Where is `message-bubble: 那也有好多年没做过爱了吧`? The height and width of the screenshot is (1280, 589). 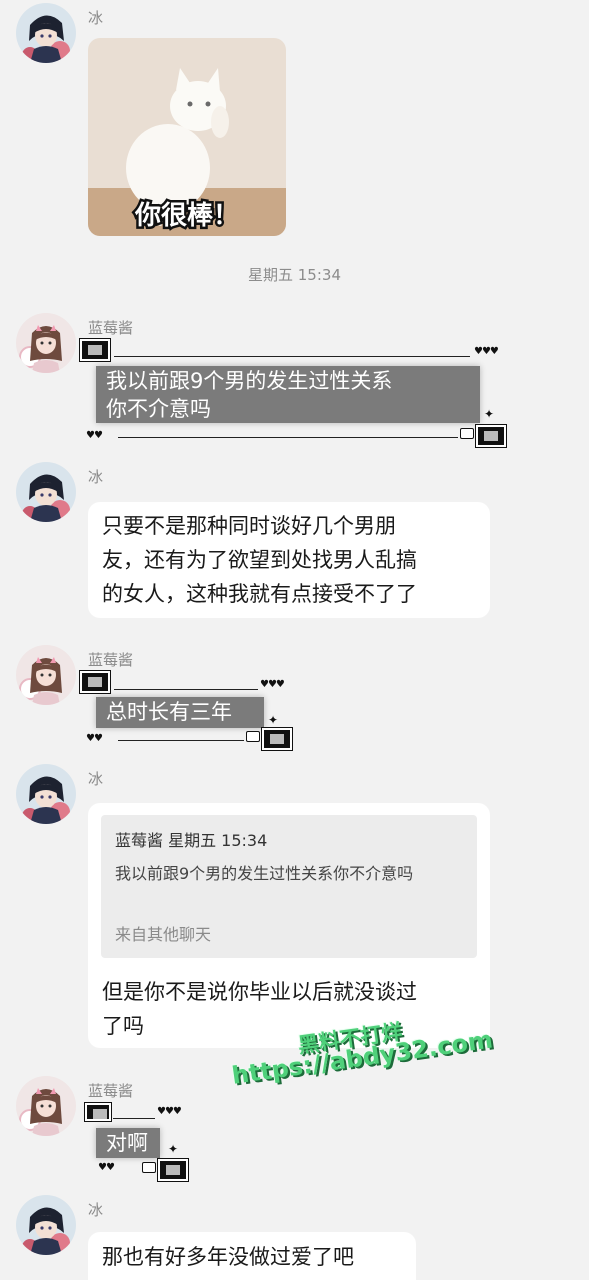
message-bubble: 那也有好多年没做过爱了吧 is located at coordinates (252, 1256).